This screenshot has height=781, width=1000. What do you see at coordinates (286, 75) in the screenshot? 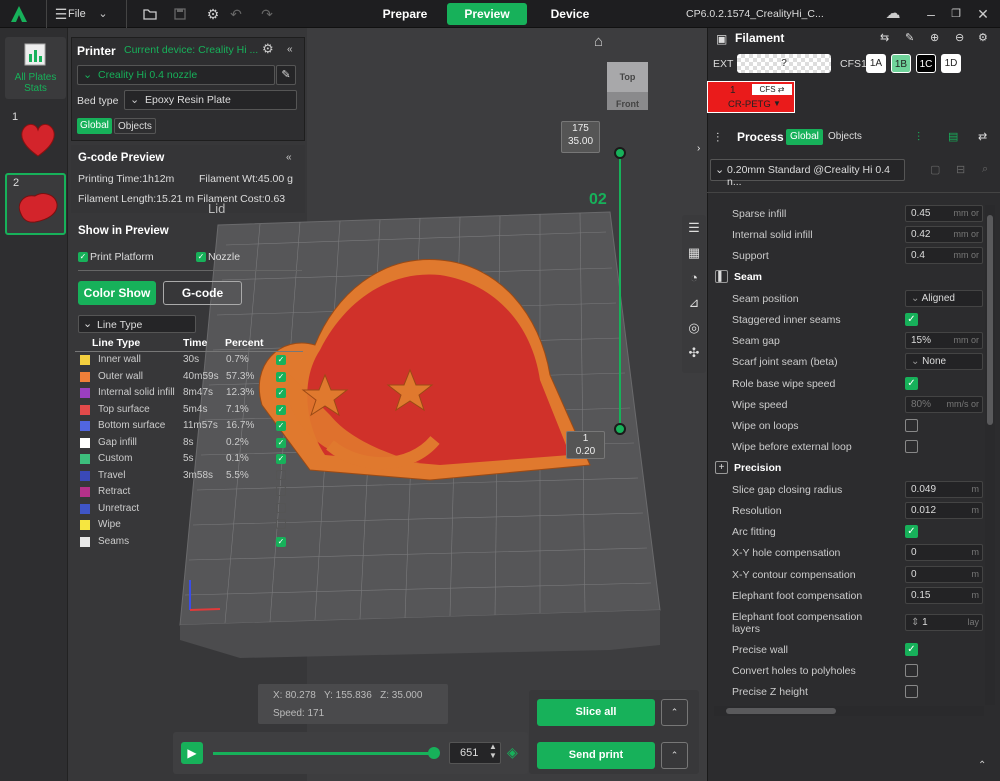
I see `edit-pencil-icon: ✎` at bounding box center [286, 75].